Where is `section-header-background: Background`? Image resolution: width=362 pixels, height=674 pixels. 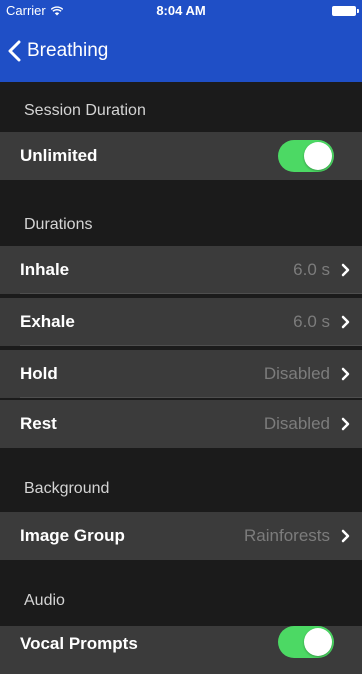 section-header-background: Background is located at coordinates (181, 480).